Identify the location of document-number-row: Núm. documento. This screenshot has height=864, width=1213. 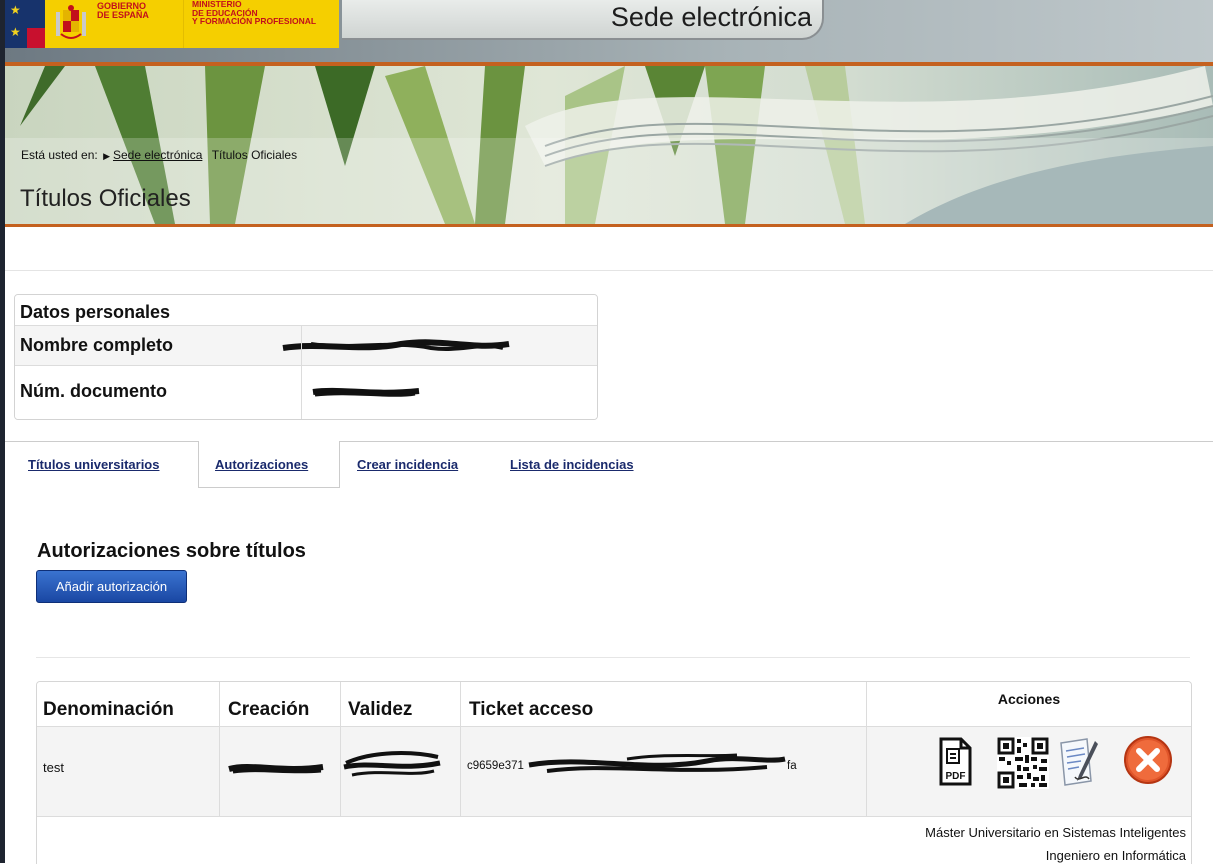
(306, 392).